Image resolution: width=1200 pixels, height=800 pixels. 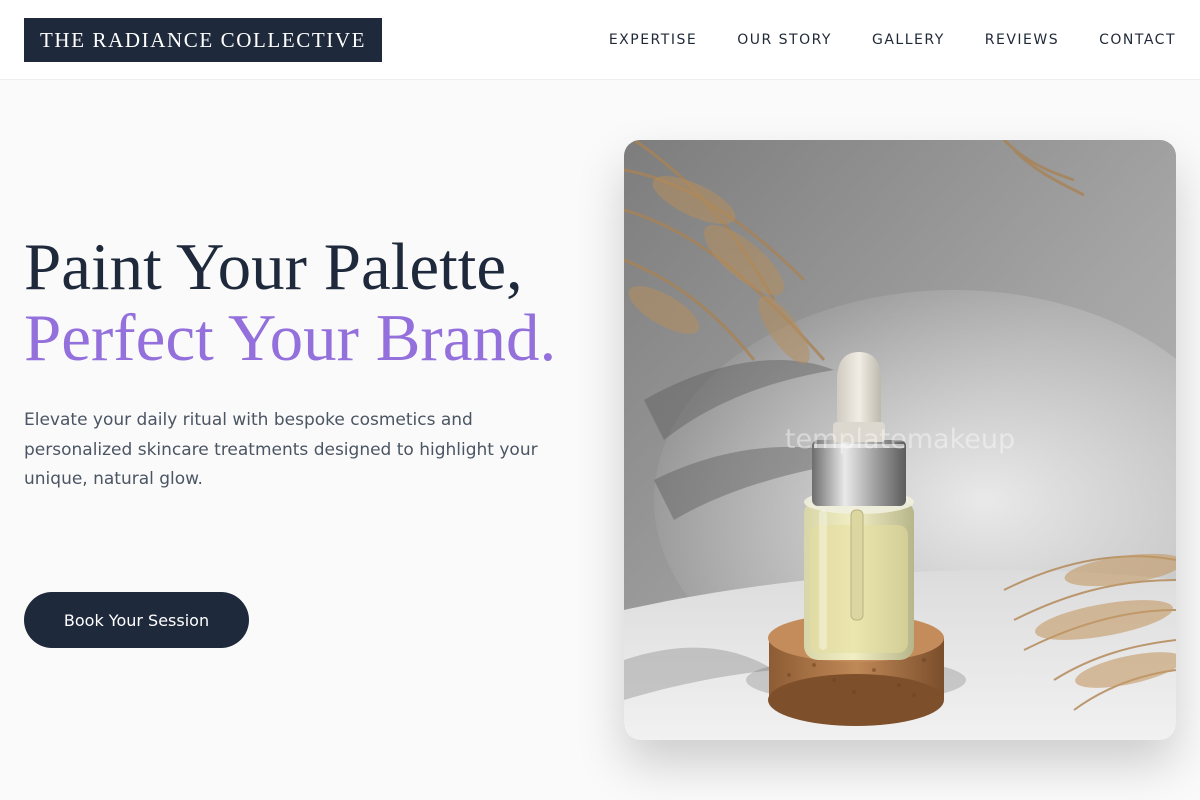 What do you see at coordinates (136, 620) in the screenshot?
I see `book-session-button: Book Your Session` at bounding box center [136, 620].